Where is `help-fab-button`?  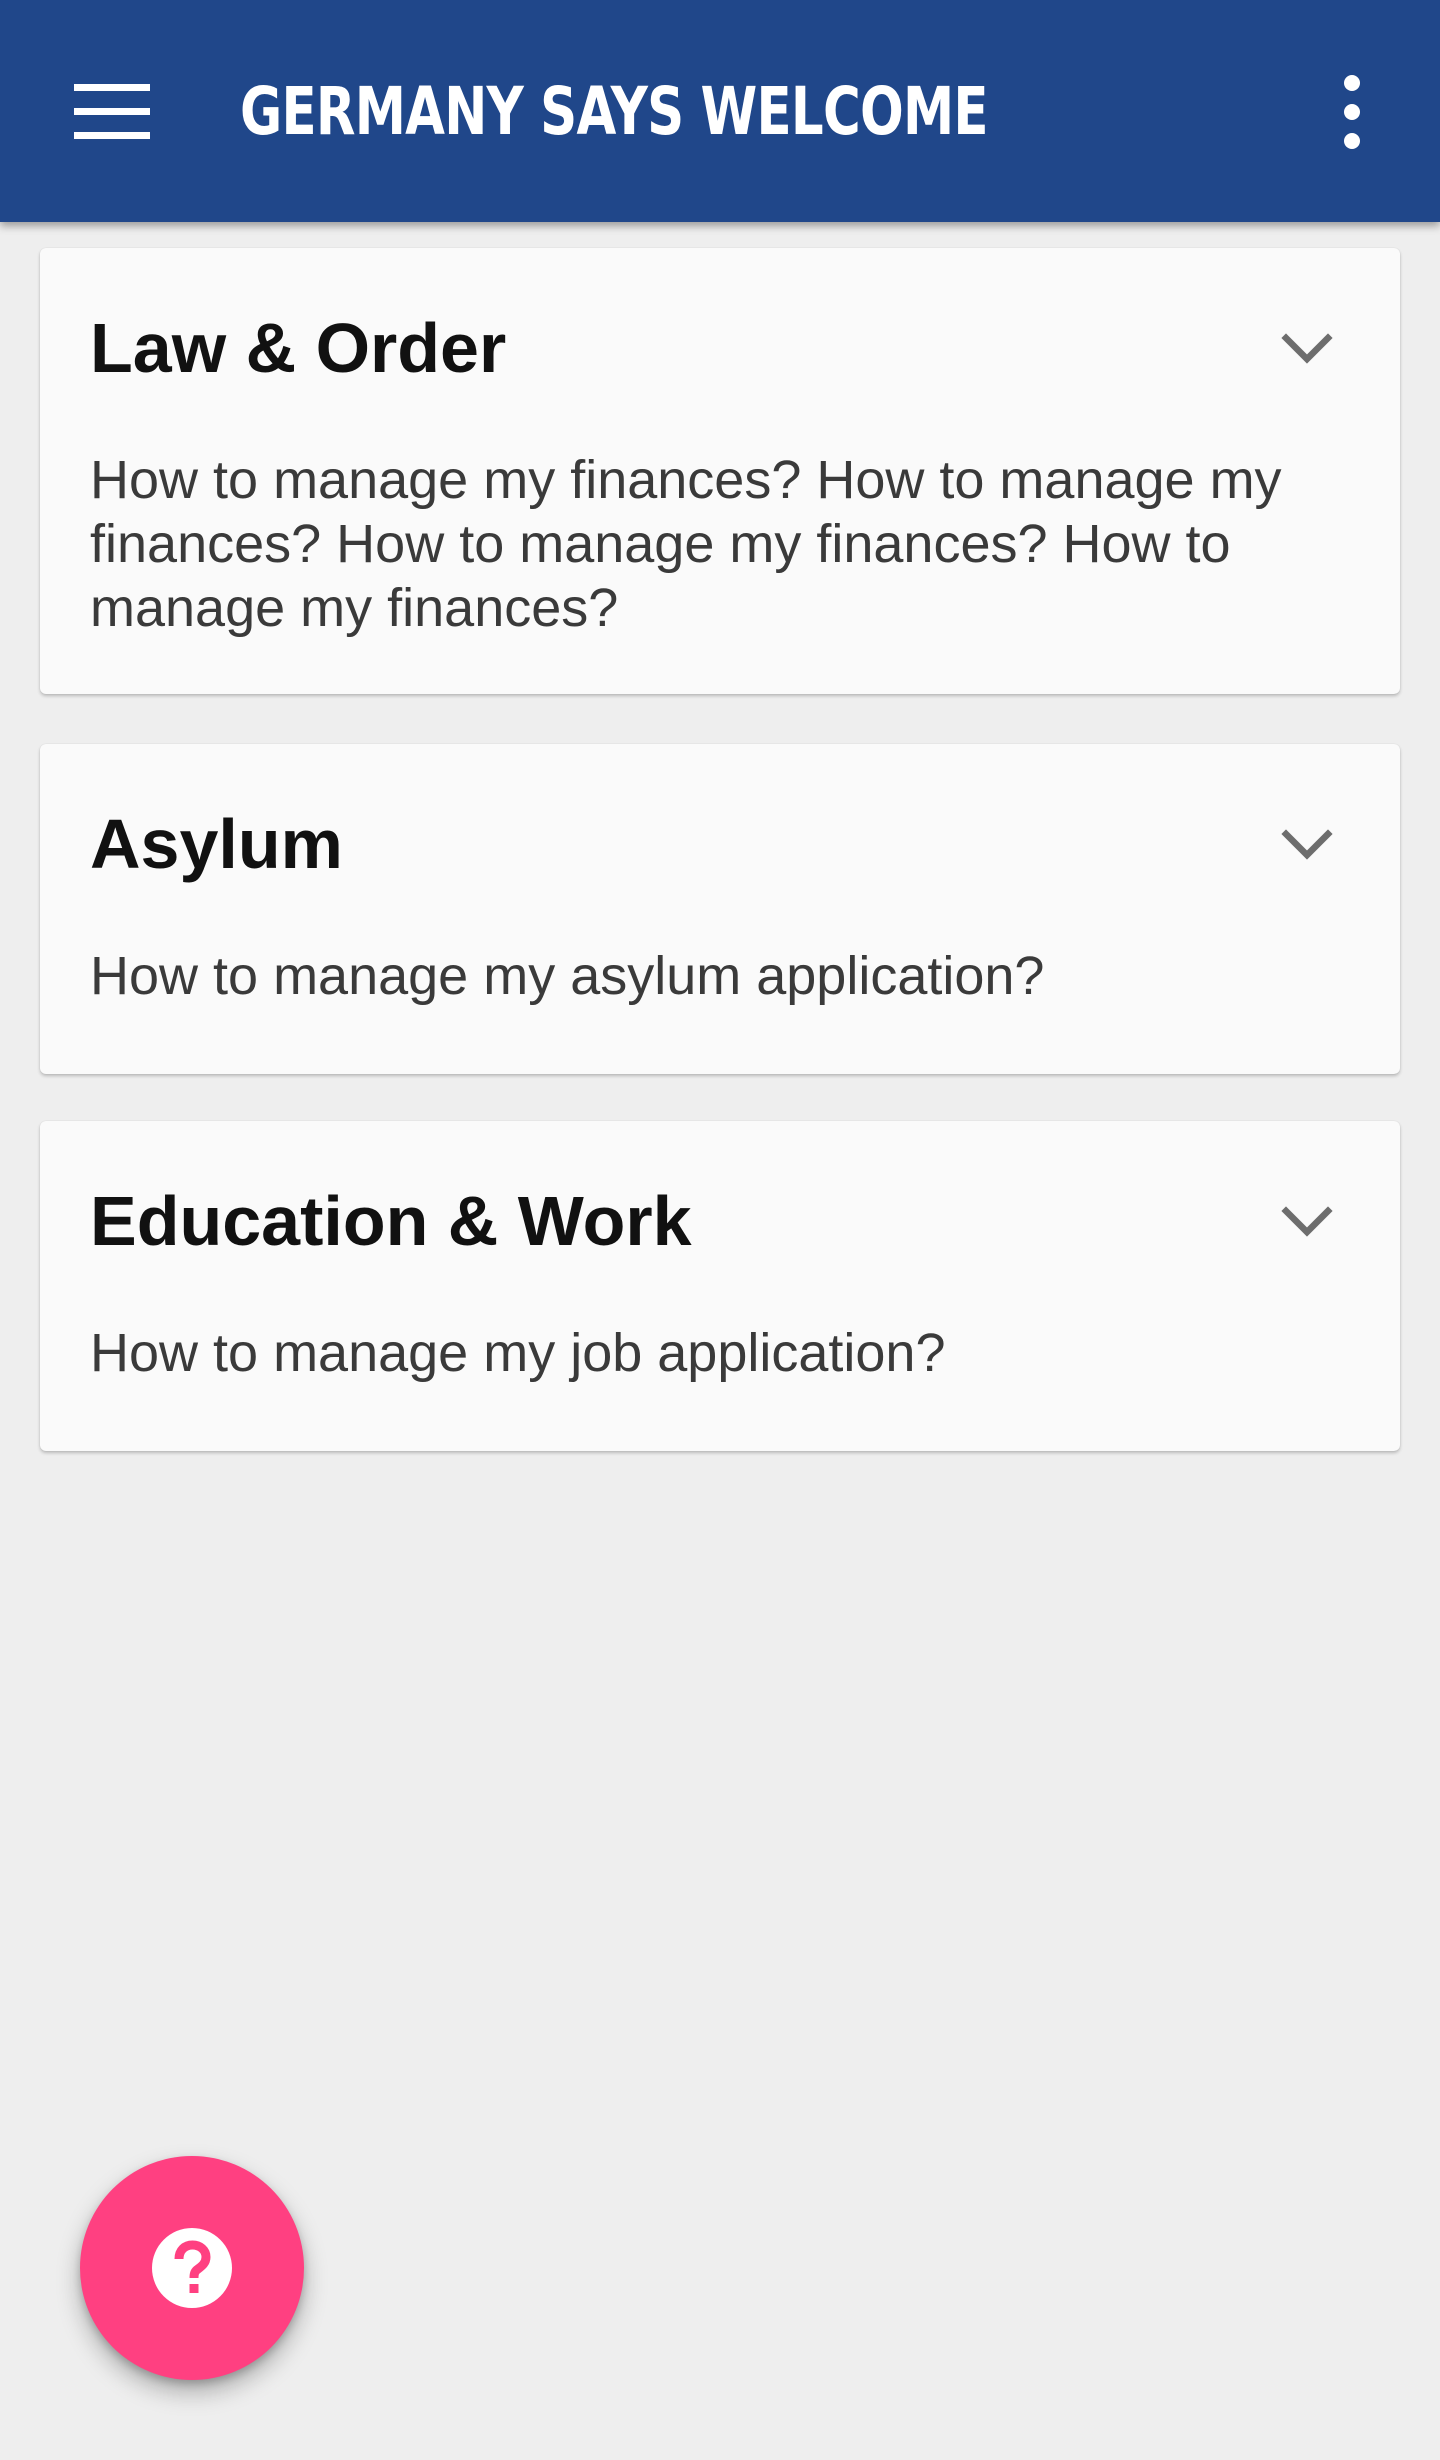
help-fab-button is located at coordinates (192, 2268).